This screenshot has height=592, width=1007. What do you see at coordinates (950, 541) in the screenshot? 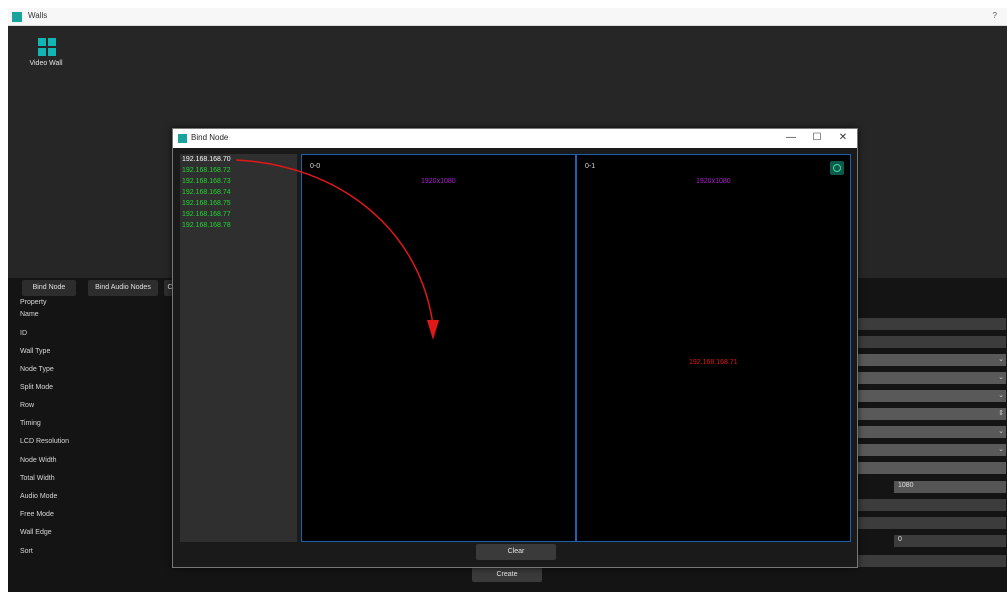
I see `wall-edge-field: 0` at bounding box center [950, 541].